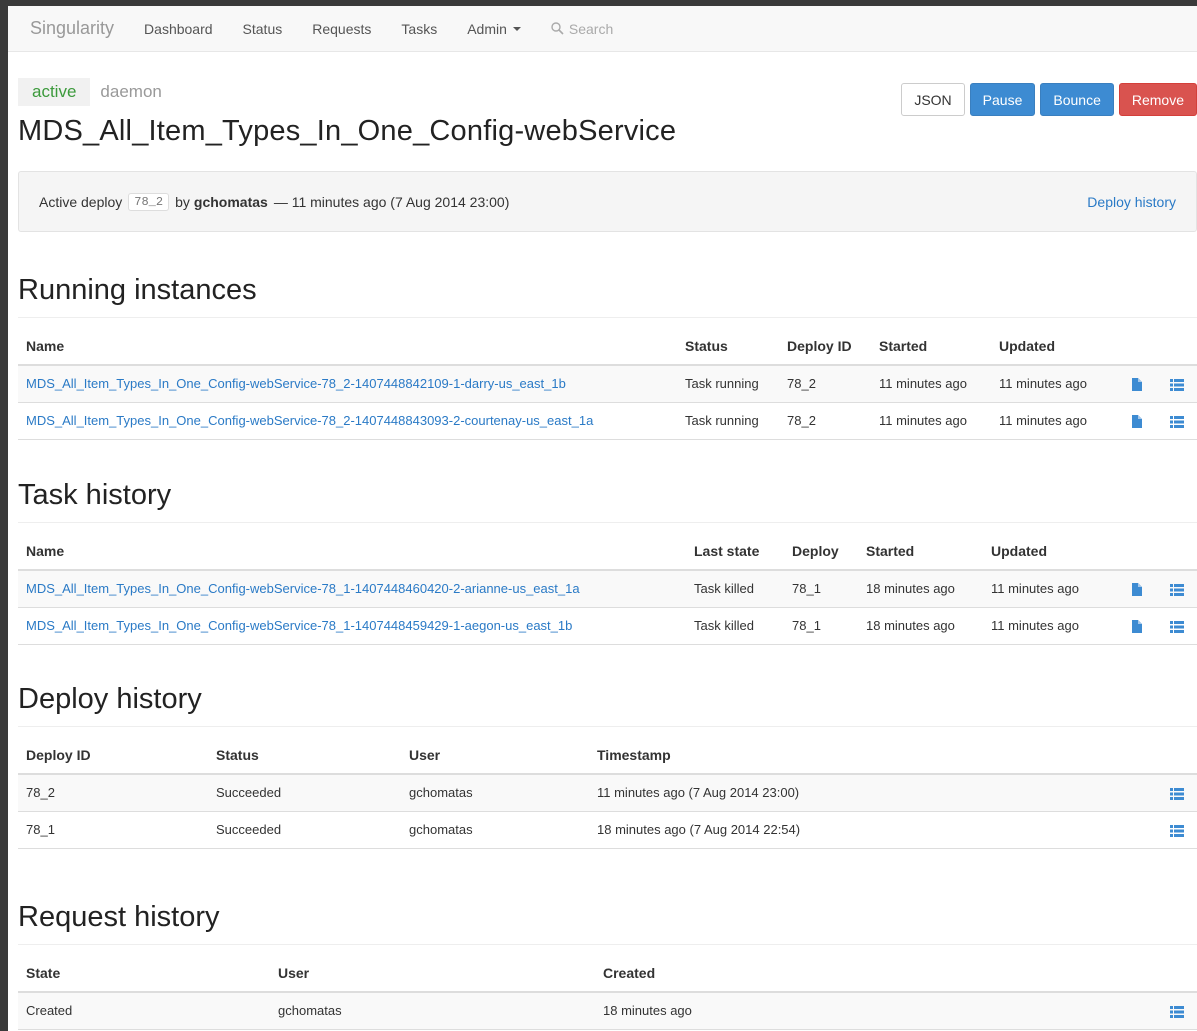 Image resolution: width=1197 pixels, height=1031 pixels. I want to click on table-header-row: Deploy ID Status User Timestamp, so click(607, 755).